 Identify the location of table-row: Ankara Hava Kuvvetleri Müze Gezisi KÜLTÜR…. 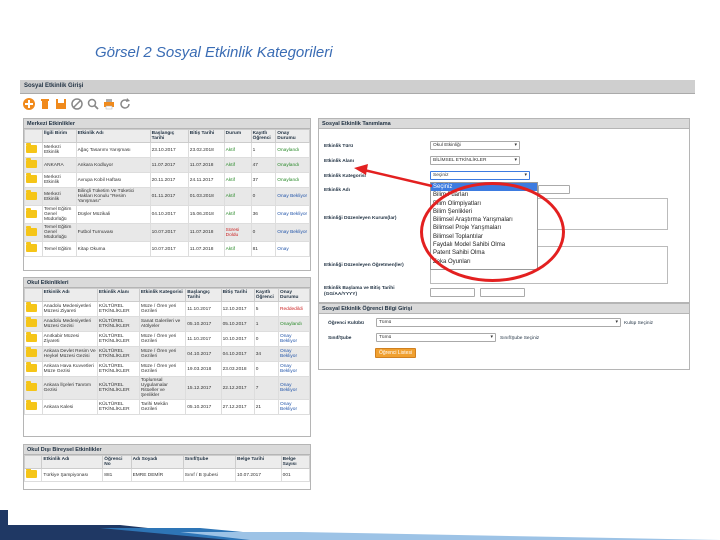
(167, 369).